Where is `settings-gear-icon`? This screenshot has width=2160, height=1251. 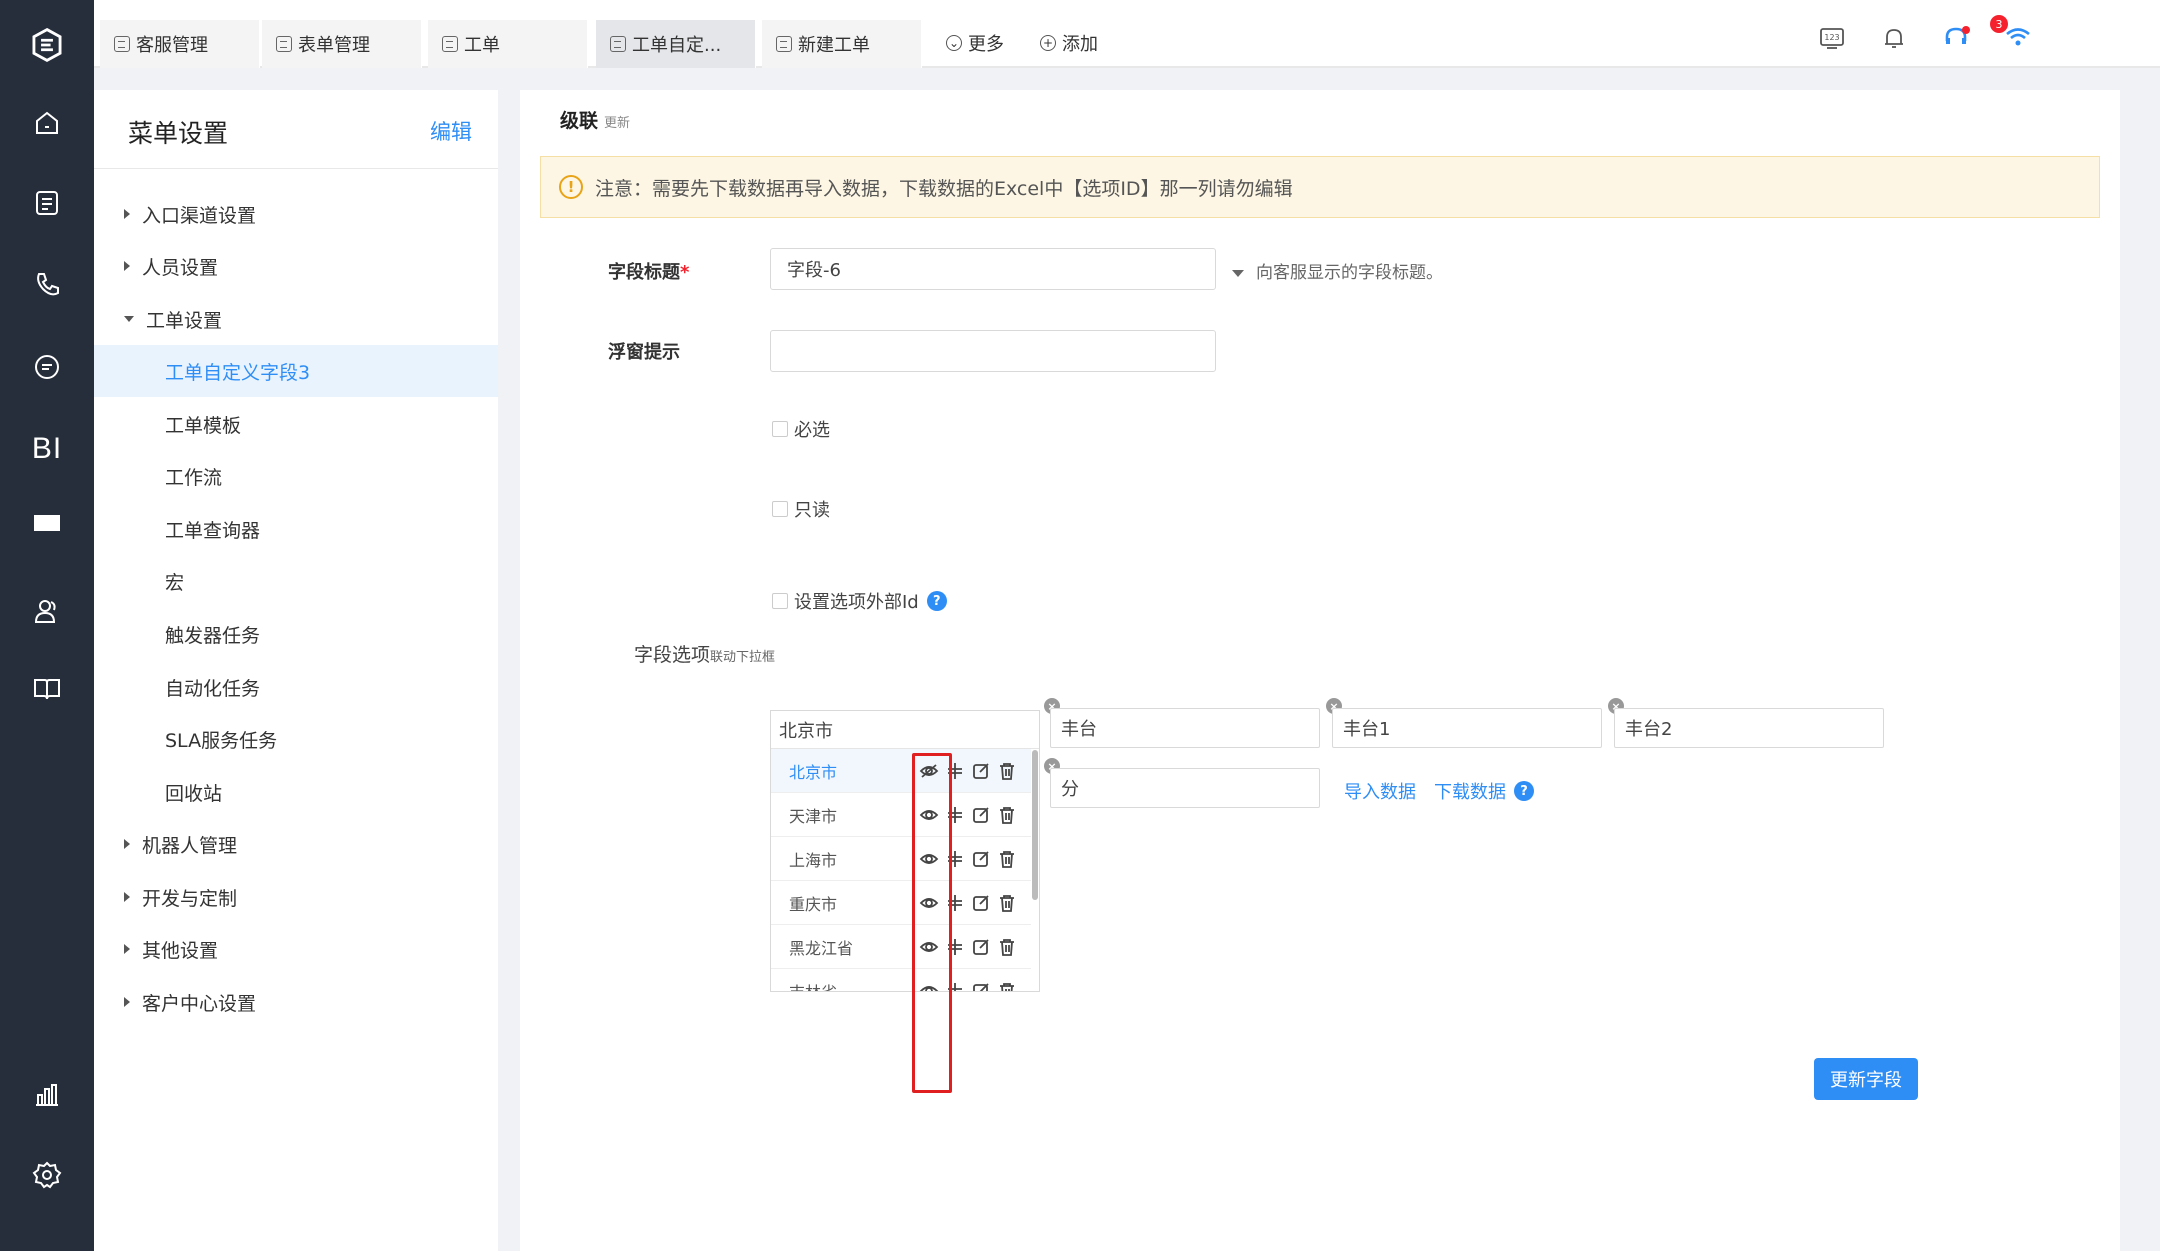 settings-gear-icon is located at coordinates (47, 1175).